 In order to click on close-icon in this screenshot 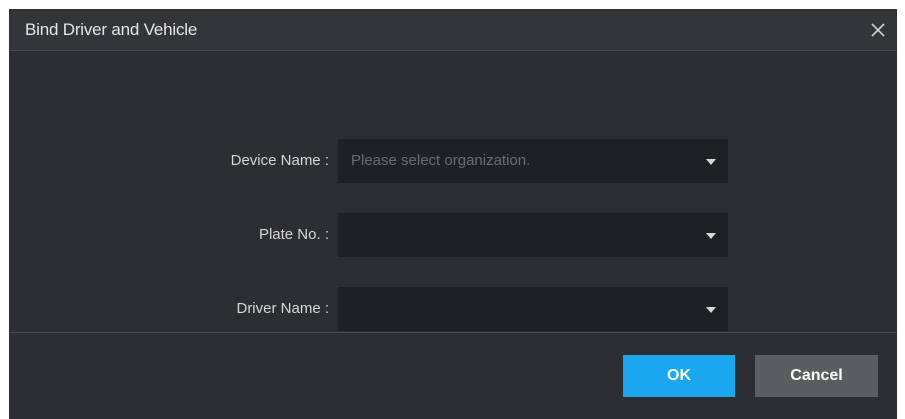, I will do `click(878, 30)`.